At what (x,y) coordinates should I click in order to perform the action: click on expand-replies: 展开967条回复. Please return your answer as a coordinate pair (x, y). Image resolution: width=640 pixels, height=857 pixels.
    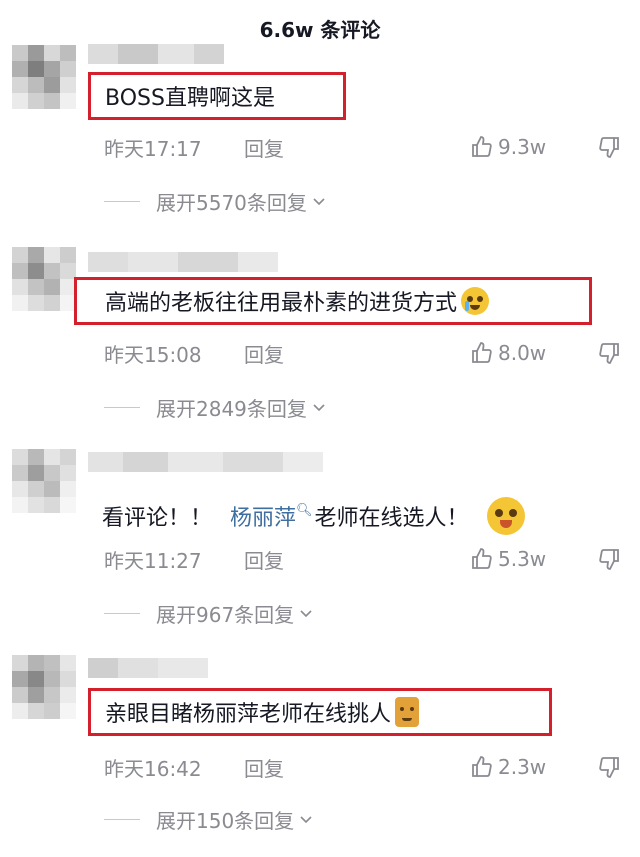
    Looking at the image, I should click on (209, 613).